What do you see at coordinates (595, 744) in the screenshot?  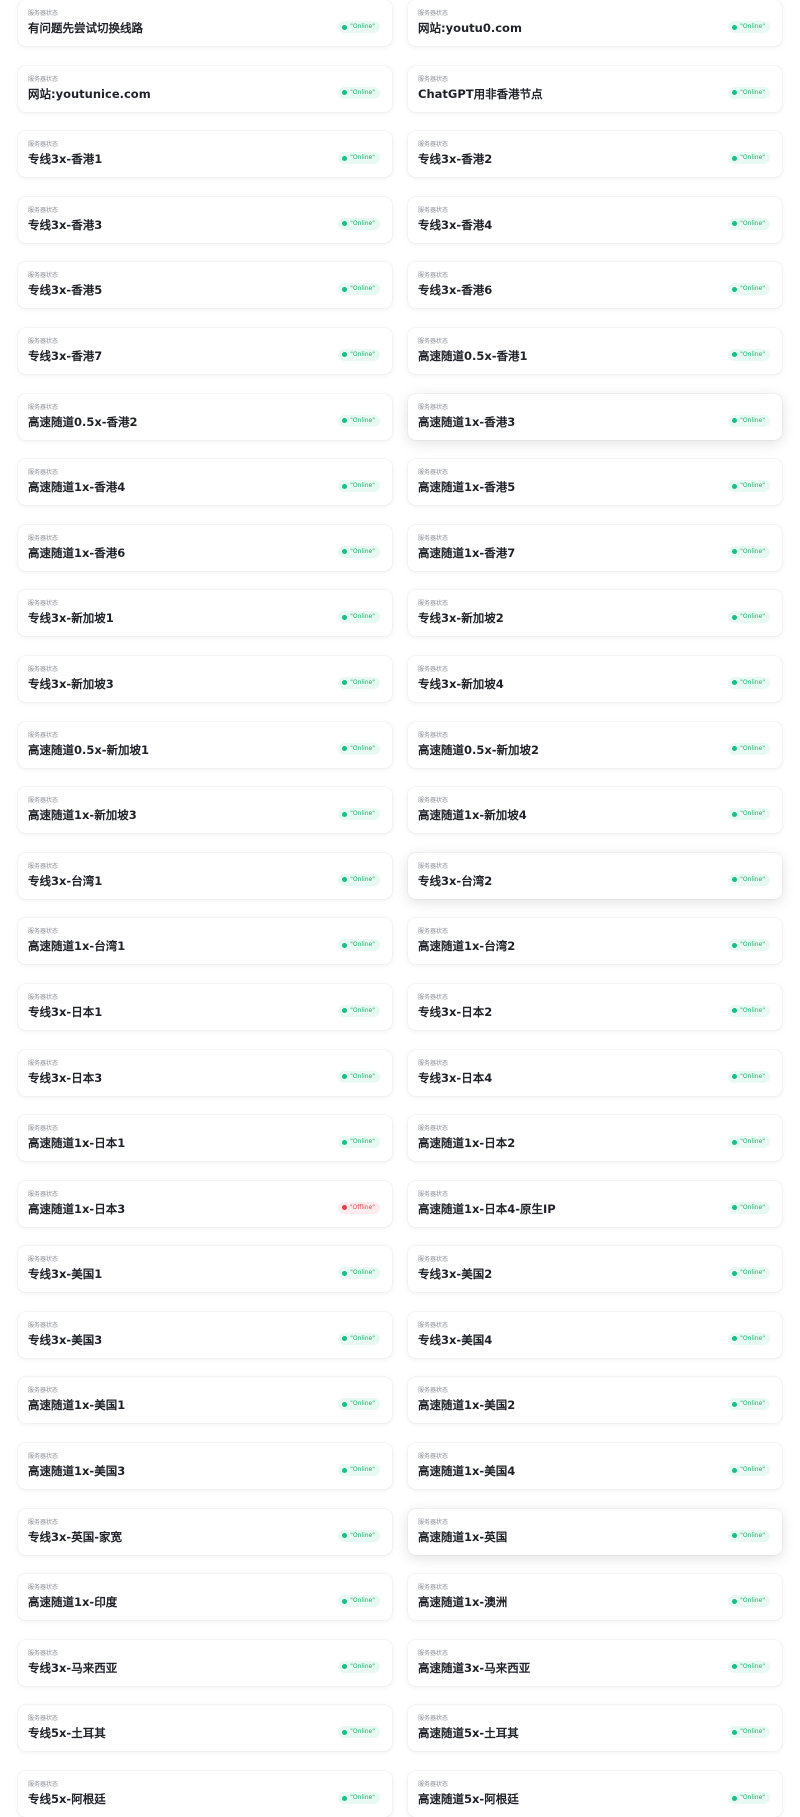 I see `server-status-card: 服务器状态 高速随道0.5x-新加坡2 "Online"` at bounding box center [595, 744].